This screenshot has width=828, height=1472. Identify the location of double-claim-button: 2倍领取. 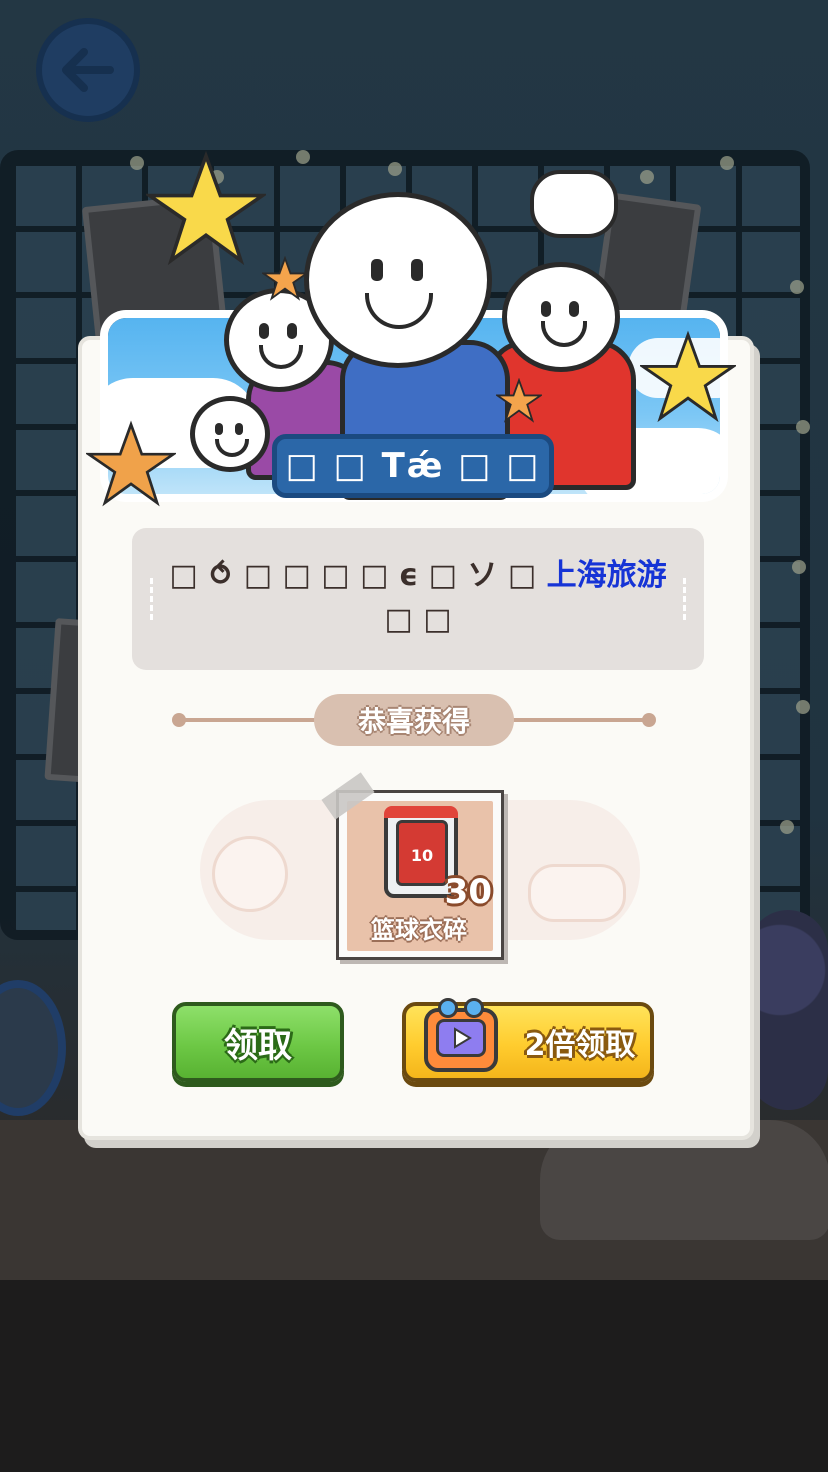
(528, 1040).